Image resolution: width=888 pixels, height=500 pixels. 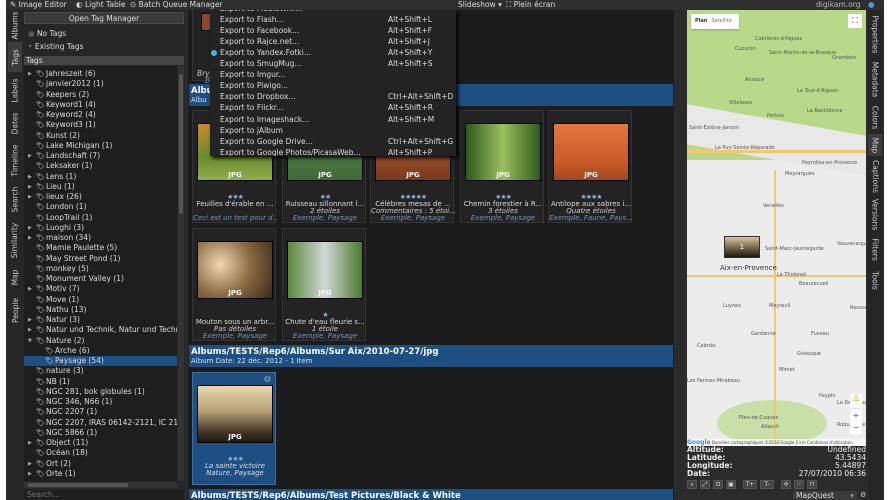 I want to click on zoom-out-button: −, so click(x=856, y=428).